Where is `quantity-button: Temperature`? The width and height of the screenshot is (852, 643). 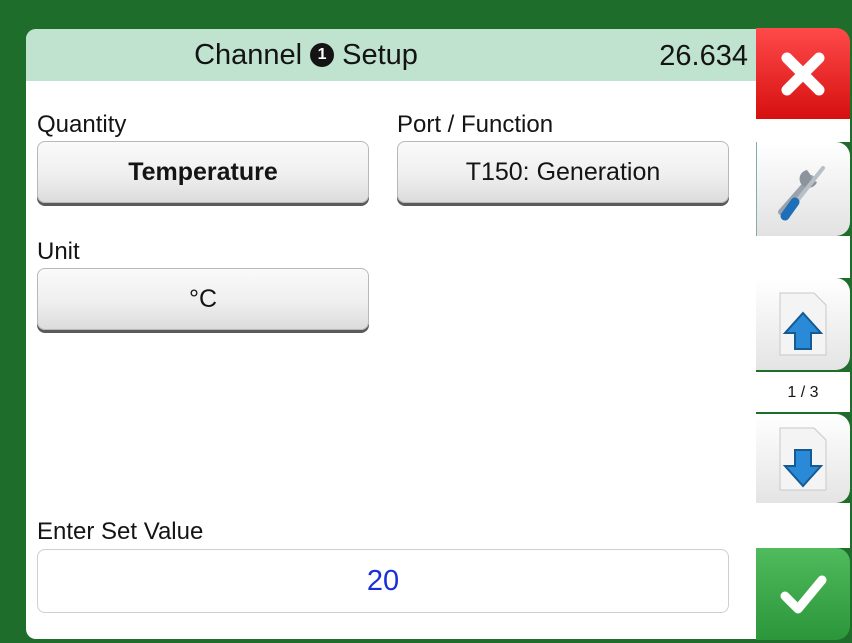
quantity-button: Temperature is located at coordinates (203, 172).